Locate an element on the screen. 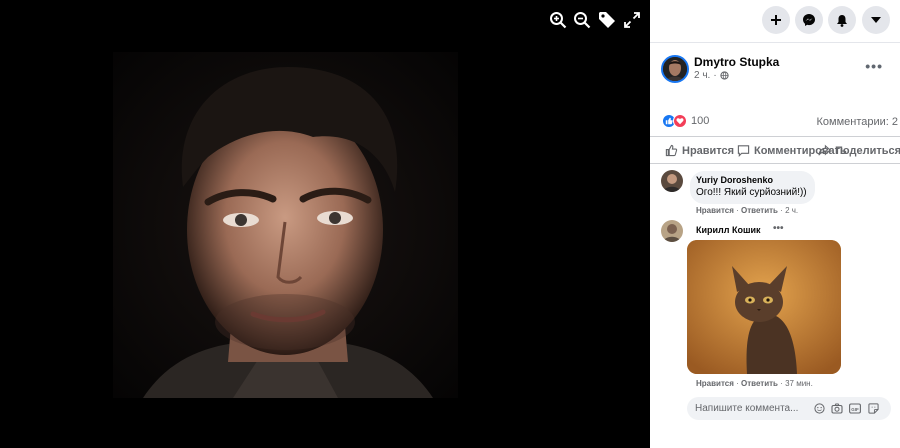  comment-text: Ого!!! Який сурйозний!)) is located at coordinates (751, 192).